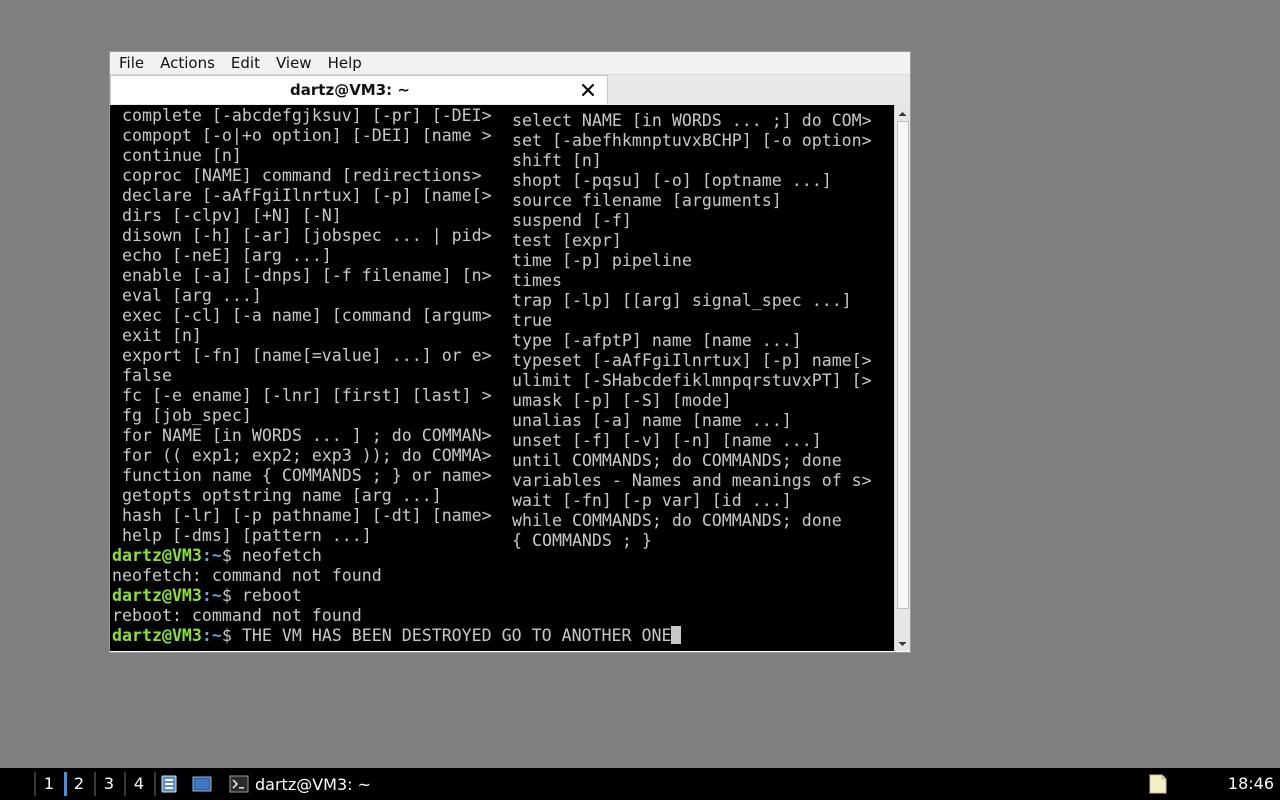 Image resolution: width=1280 pixels, height=800 pixels. I want to click on help-entry-left: coproc [NAME] command [redirections>, so click(302, 175).